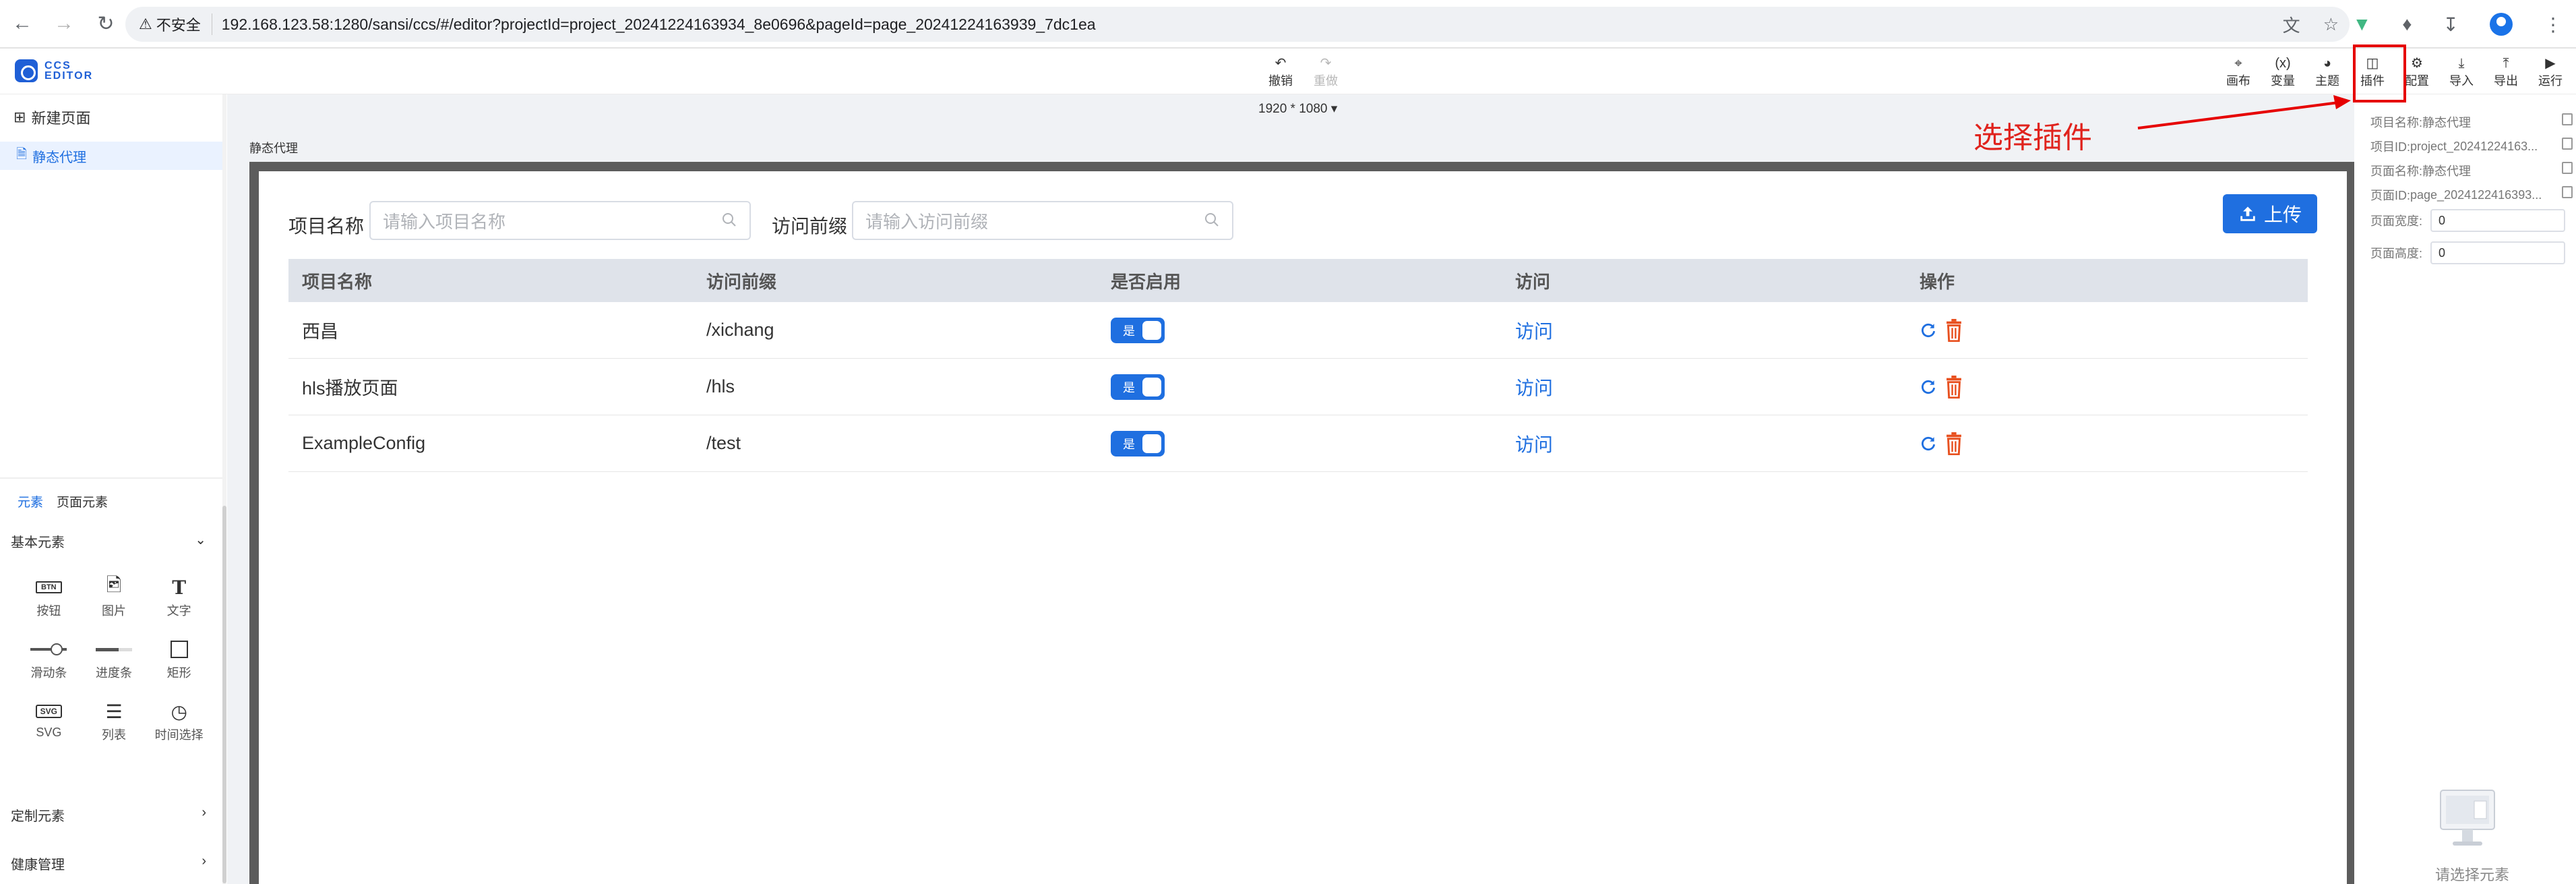 The image size is (2576, 884). Describe the element at coordinates (113, 489) in the screenshot. I see `left-sidebar: ⊞ 新建页面 🗎 静态代理 元素 页面元素 基本元素 ⌄ BTN 按钮 🖻 图片` at that location.